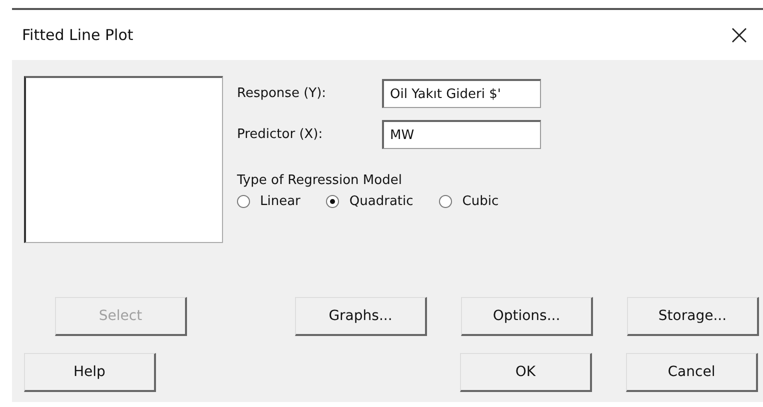 The image size is (763, 407). What do you see at coordinates (280, 134) in the screenshot?
I see `field-label: Predictor (X):` at bounding box center [280, 134].